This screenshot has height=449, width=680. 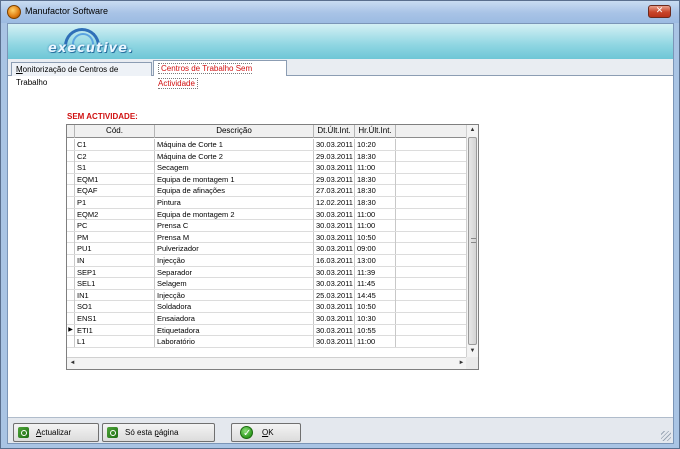 What do you see at coordinates (234, 272) in the screenshot?
I see `cell-descricao: Separador` at bounding box center [234, 272].